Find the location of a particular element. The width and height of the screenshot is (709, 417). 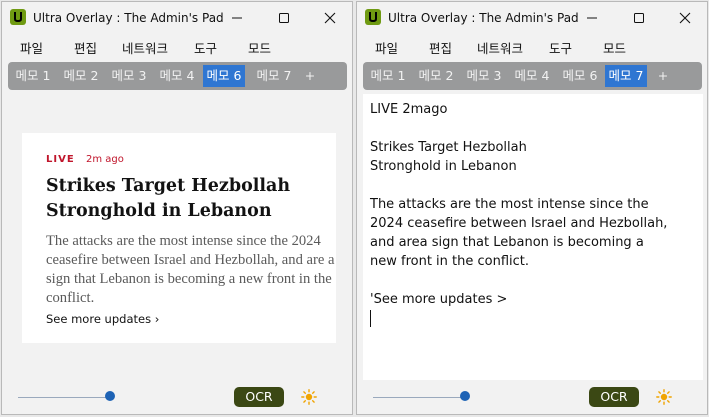

memo-line: LIVE 2mago is located at coordinates (409, 109).